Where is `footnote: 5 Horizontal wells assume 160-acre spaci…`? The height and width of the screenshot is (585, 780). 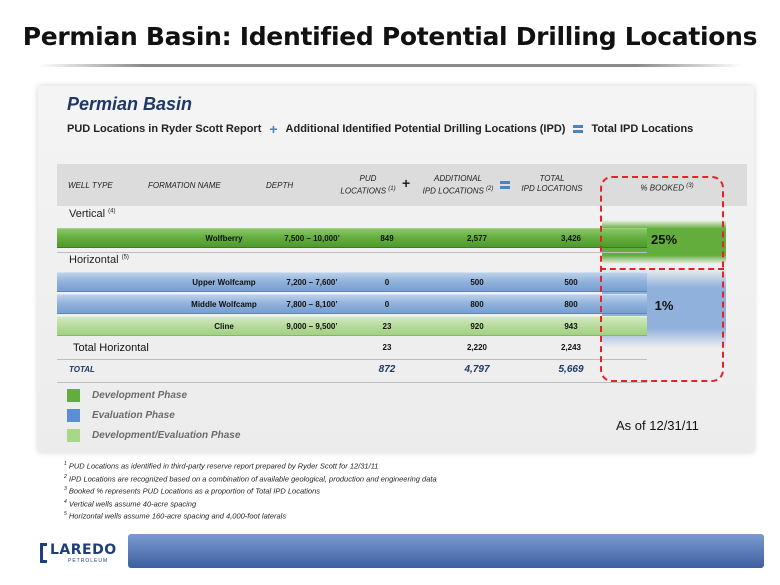
footnote: 5 Horizontal wells assume 160-acre spaci… is located at coordinates (250, 515).